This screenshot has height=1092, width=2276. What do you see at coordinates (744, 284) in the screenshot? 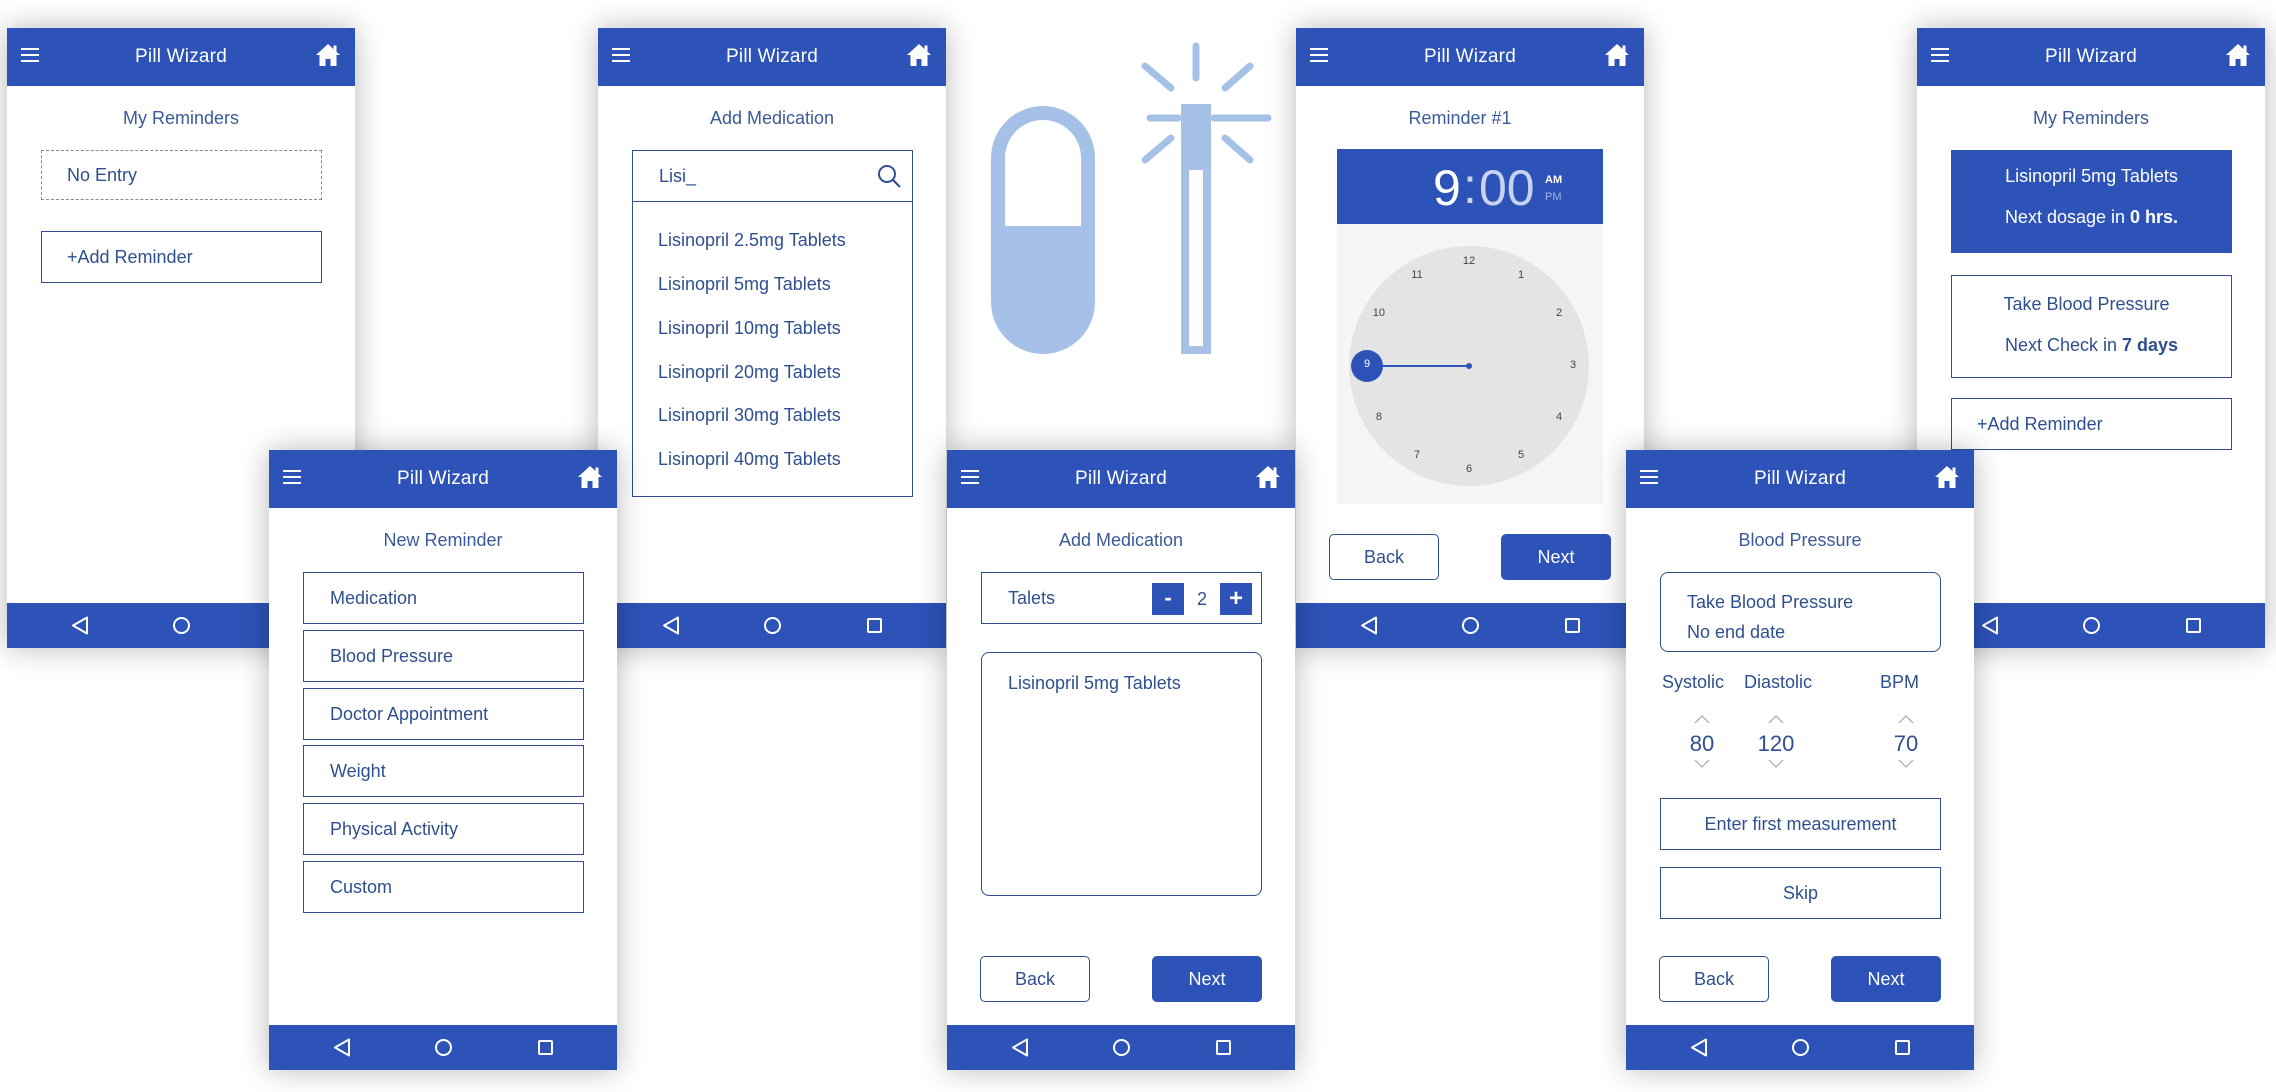
I see `result-item: Lisinopril 5mg Tablets` at bounding box center [744, 284].